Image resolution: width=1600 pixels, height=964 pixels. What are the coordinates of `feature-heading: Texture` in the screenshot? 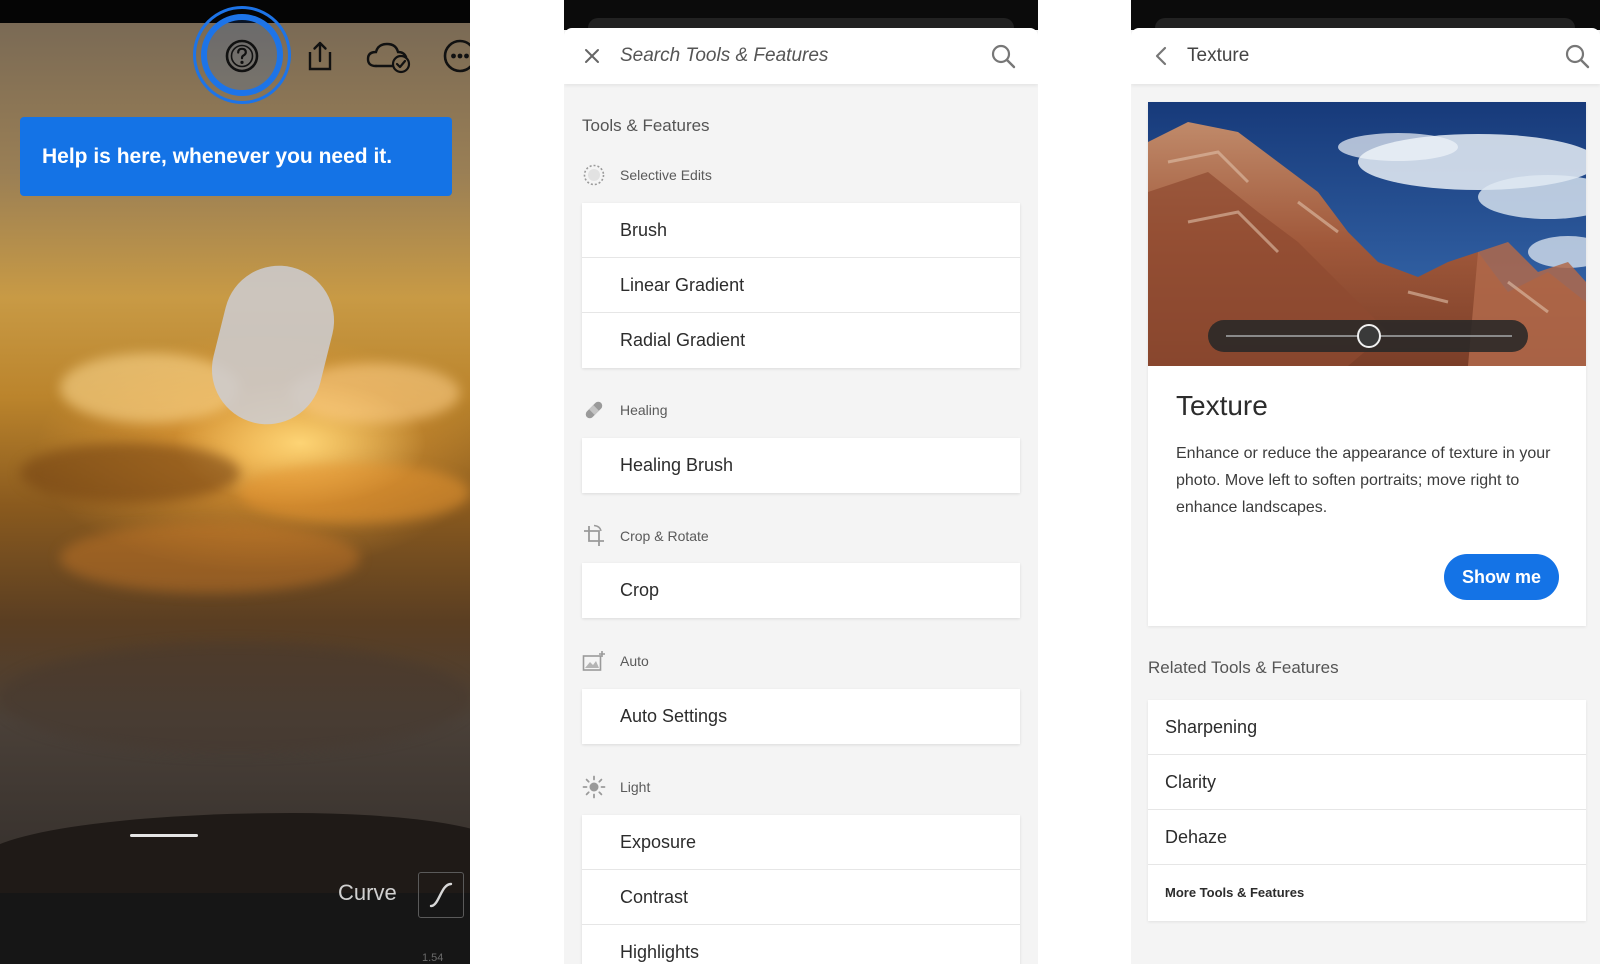 It's located at (1222, 405).